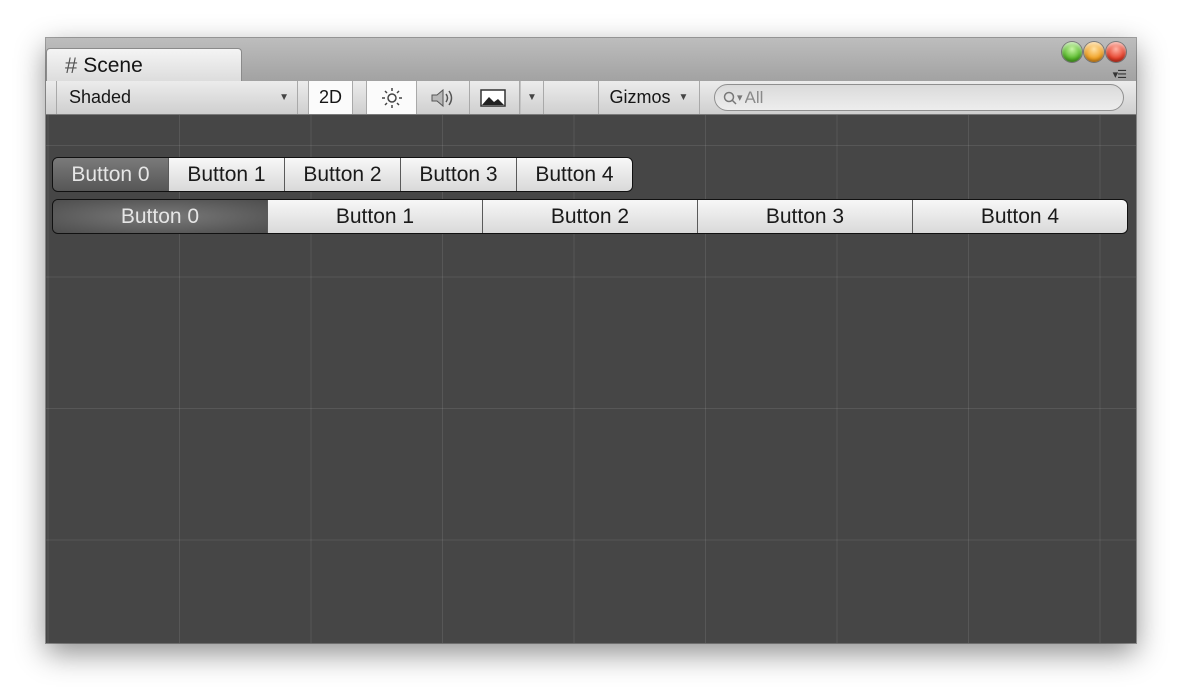 The height and width of the screenshot is (698, 1182). I want to click on scene-toolbar: Shaded ▼ 2D ▼ Gizmos ▼ ▾ All, so click(591, 98).